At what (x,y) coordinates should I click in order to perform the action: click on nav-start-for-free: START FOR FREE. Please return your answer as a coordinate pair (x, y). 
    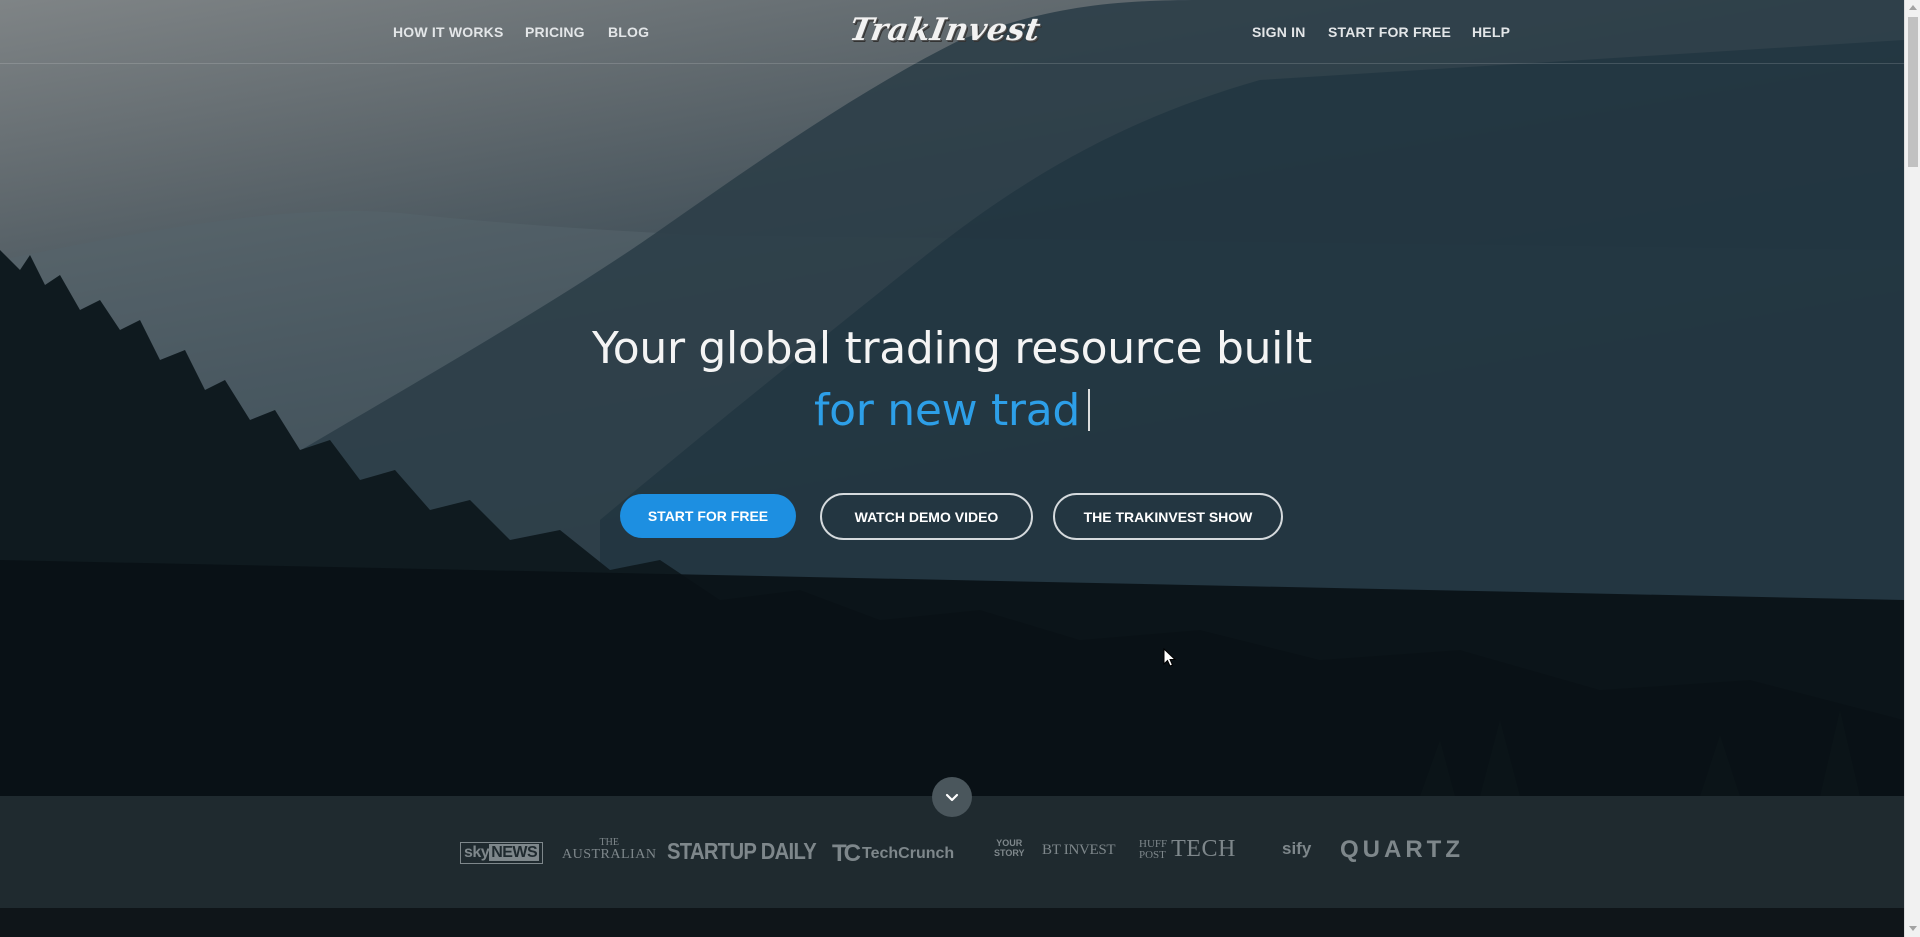
    Looking at the image, I should click on (1389, 32).